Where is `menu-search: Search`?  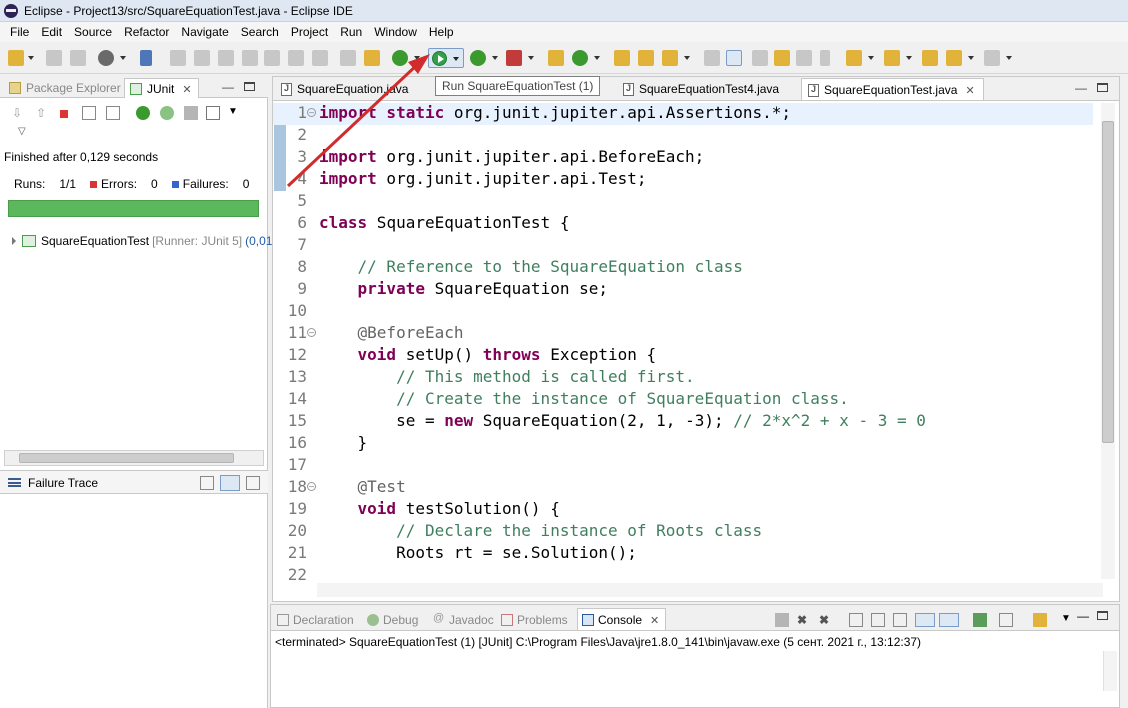
menu-search: Search is located at coordinates (260, 32).